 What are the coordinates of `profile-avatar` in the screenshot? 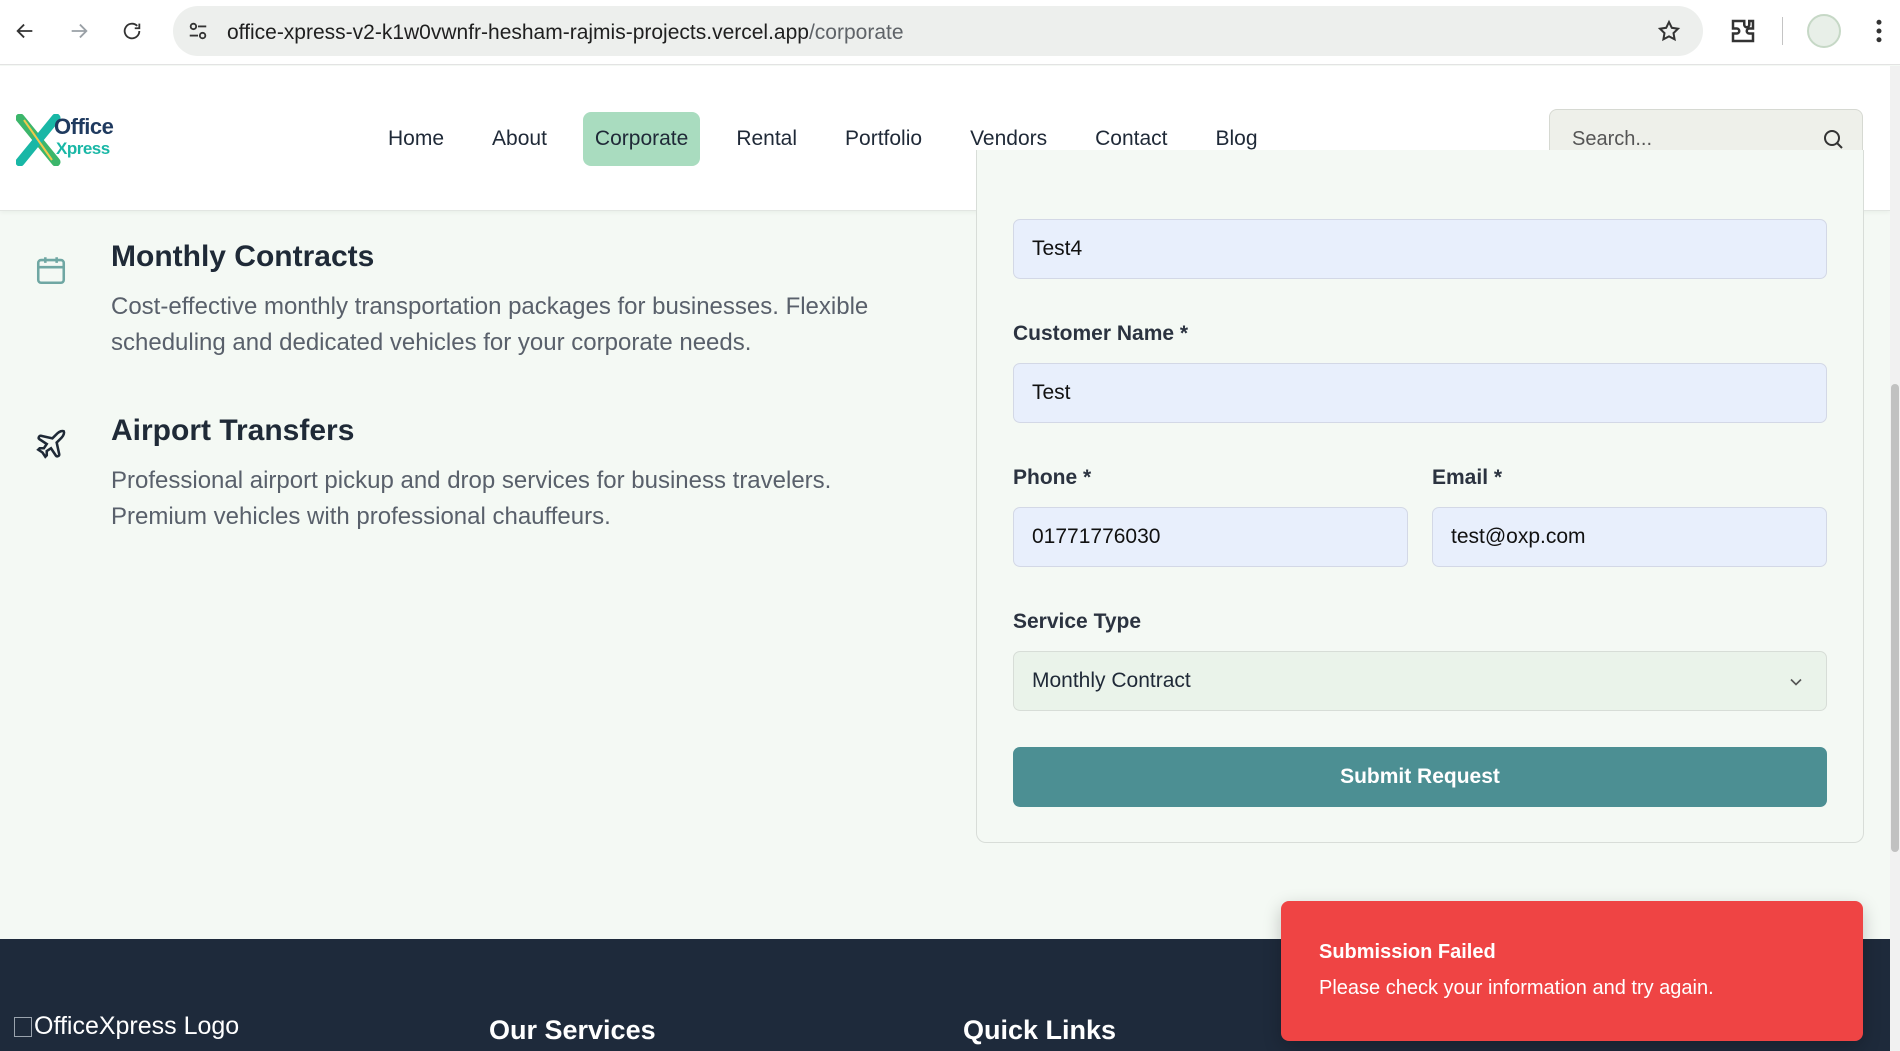 It's located at (1824, 31).